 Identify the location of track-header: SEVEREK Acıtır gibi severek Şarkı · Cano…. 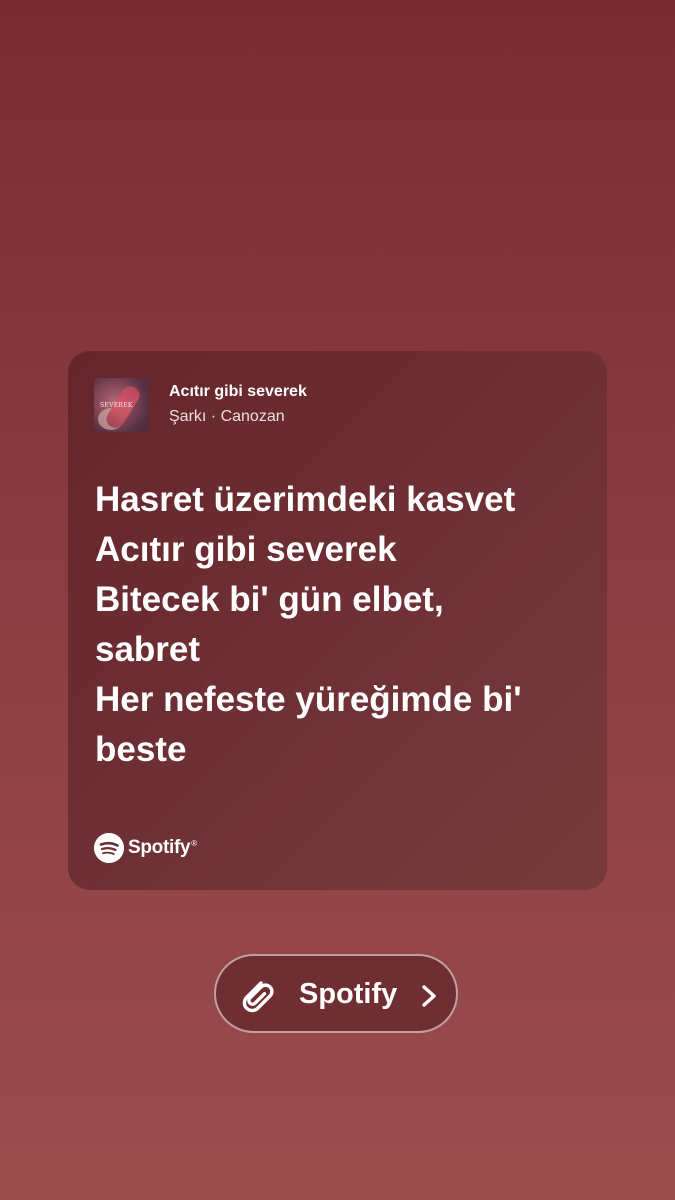
(200, 405).